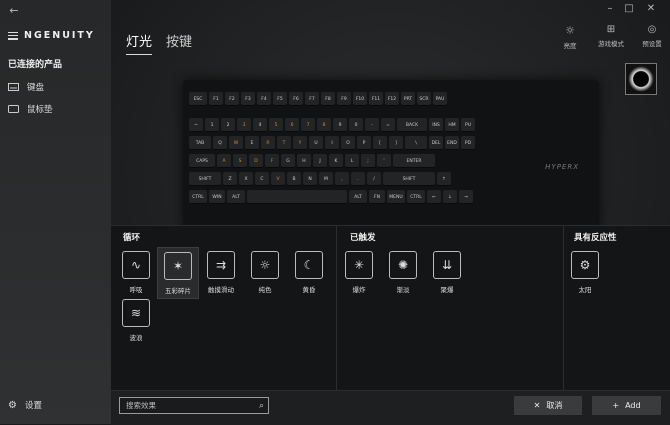 This screenshot has height=425, width=670. What do you see at coordinates (364, 143) in the screenshot?
I see `keyboard-key: P` at bounding box center [364, 143].